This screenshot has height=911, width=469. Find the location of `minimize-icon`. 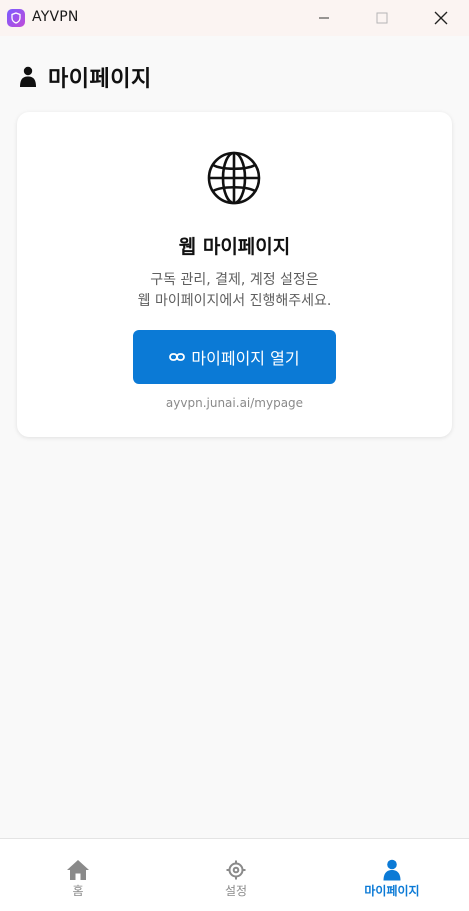

minimize-icon is located at coordinates (324, 18).